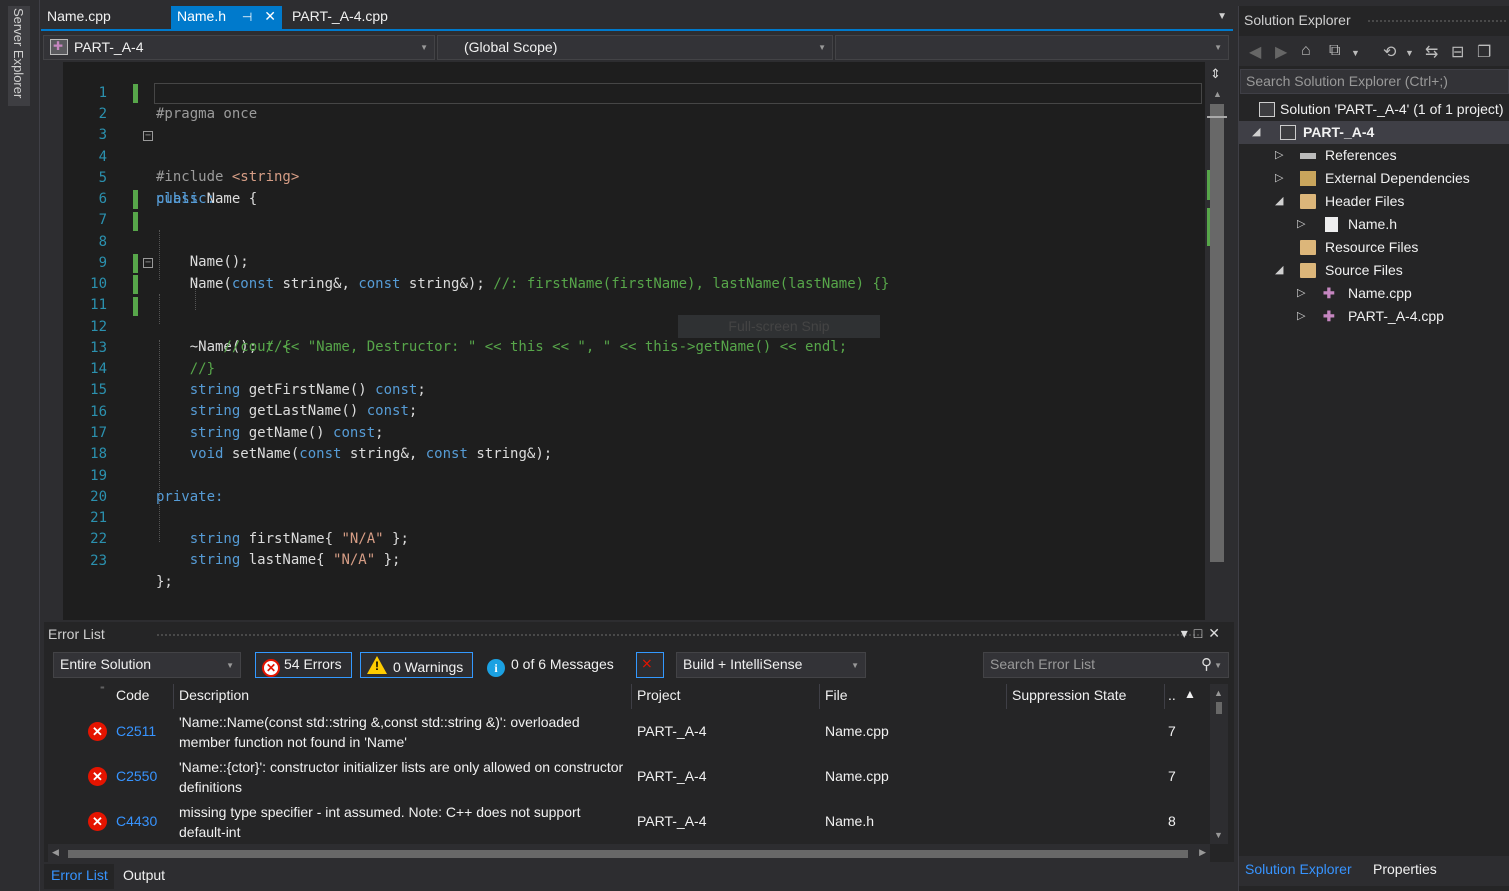  Describe the element at coordinates (1219, 764) in the screenshot. I see `error-list-vertical-scrollbar: ▲ ▼` at that location.